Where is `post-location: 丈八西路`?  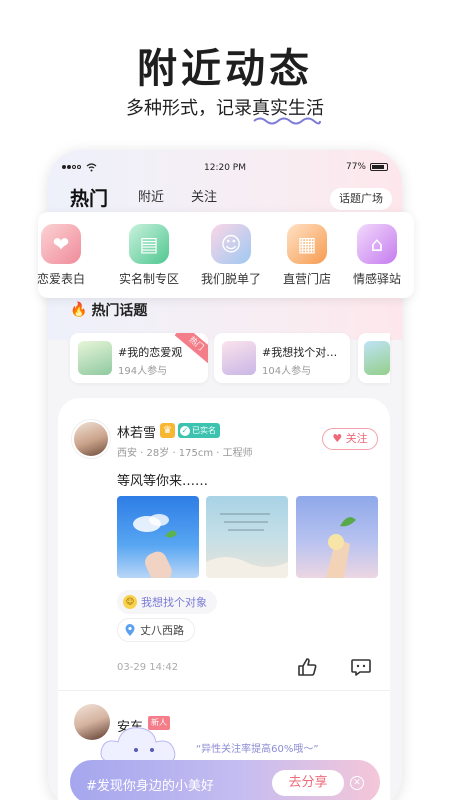
post-location: 丈八西路 is located at coordinates (156, 630).